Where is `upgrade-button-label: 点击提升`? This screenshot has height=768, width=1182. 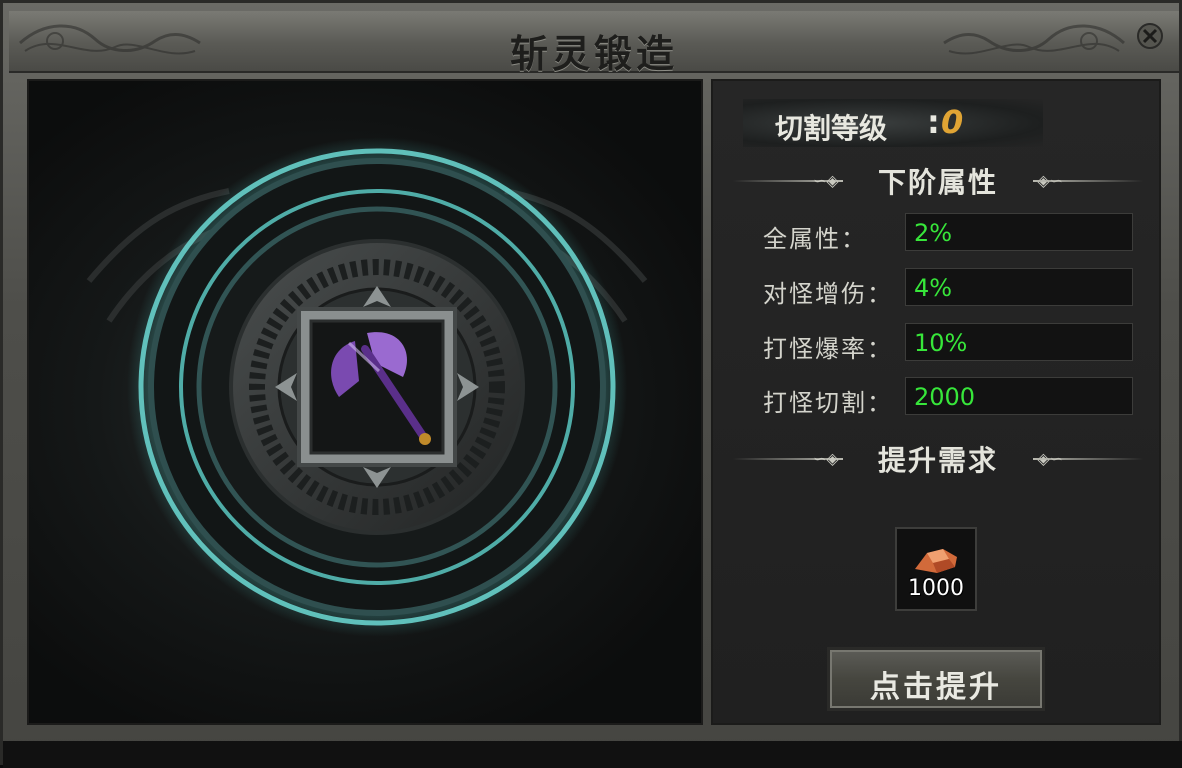 upgrade-button-label: 点击提升 is located at coordinates (936, 687).